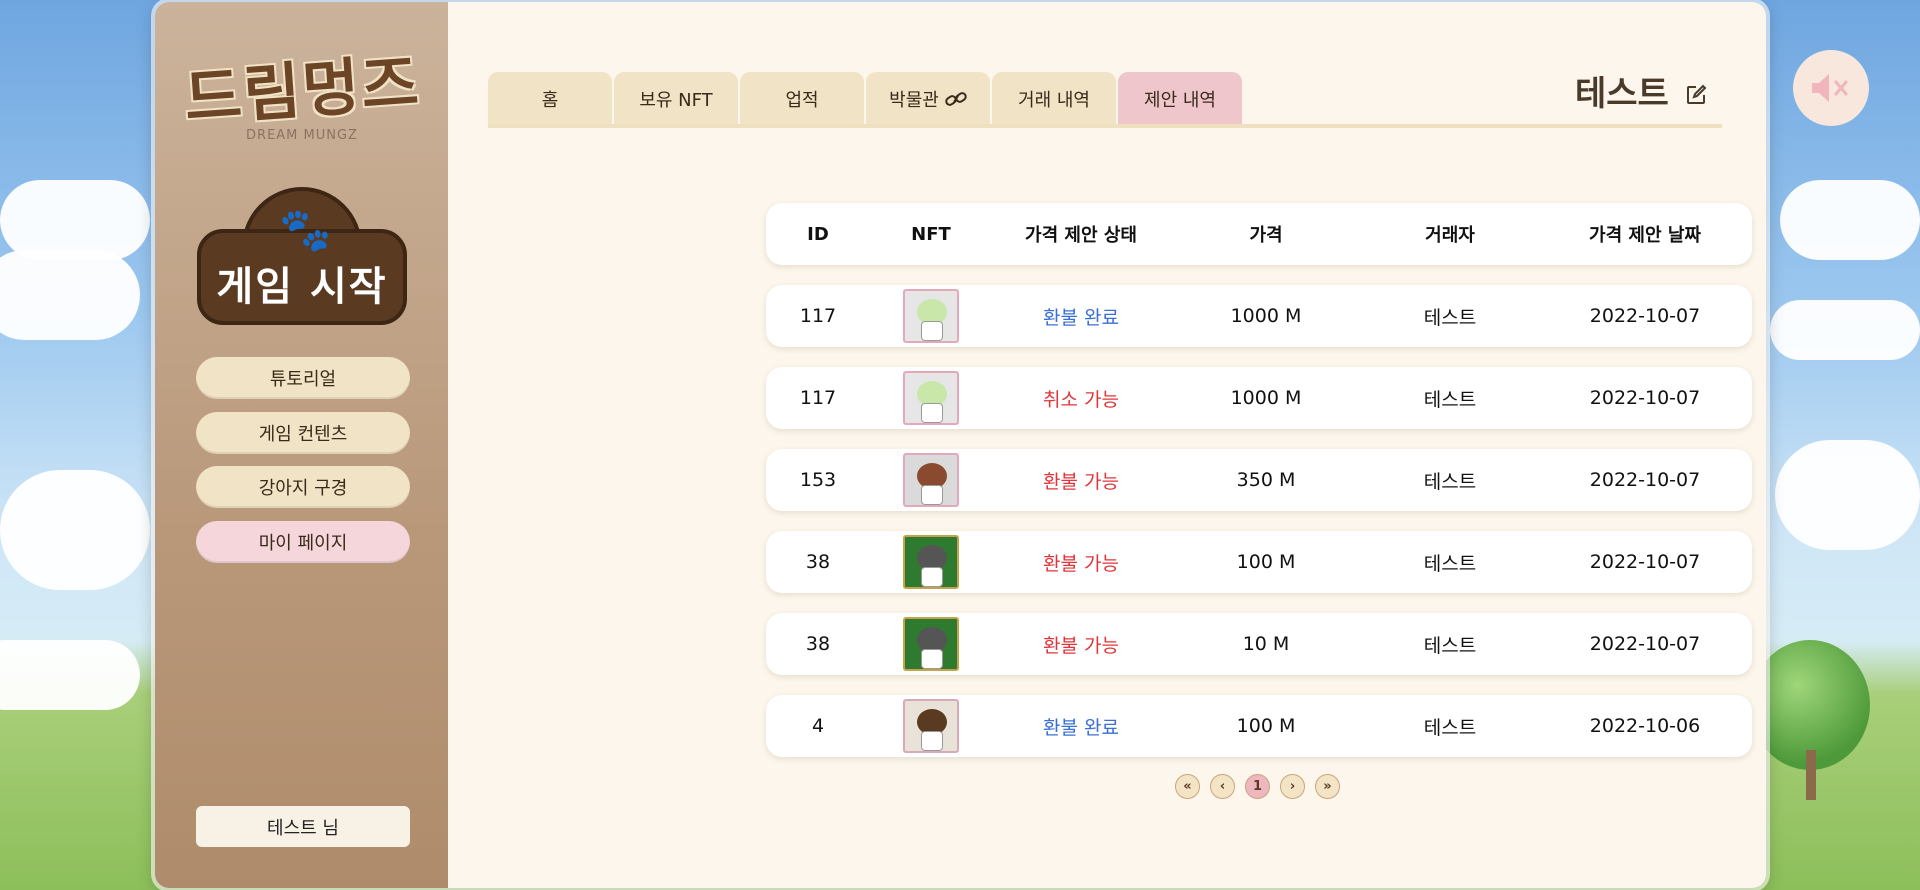 This screenshot has width=1920, height=890. I want to click on prev-page-button: ‹, so click(1222, 786).